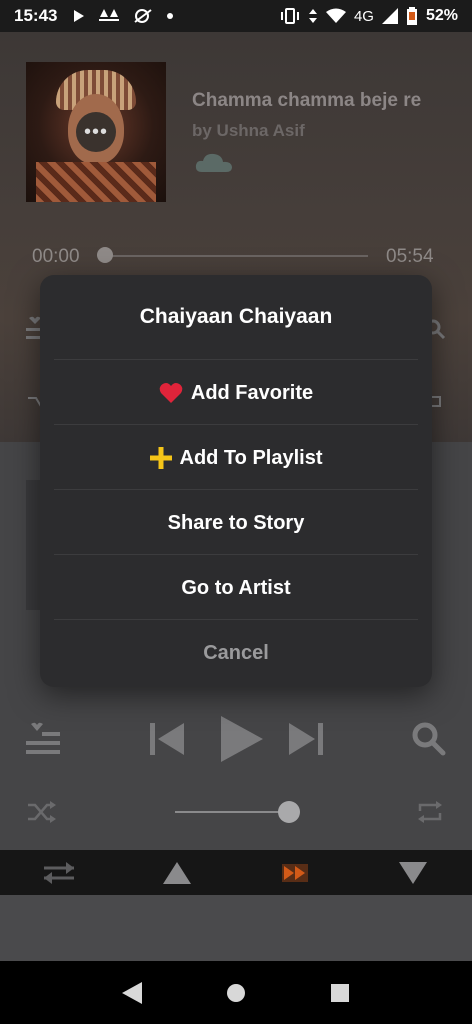 The width and height of the screenshot is (472, 1024). I want to click on battery-percent: 52%, so click(441, 15).